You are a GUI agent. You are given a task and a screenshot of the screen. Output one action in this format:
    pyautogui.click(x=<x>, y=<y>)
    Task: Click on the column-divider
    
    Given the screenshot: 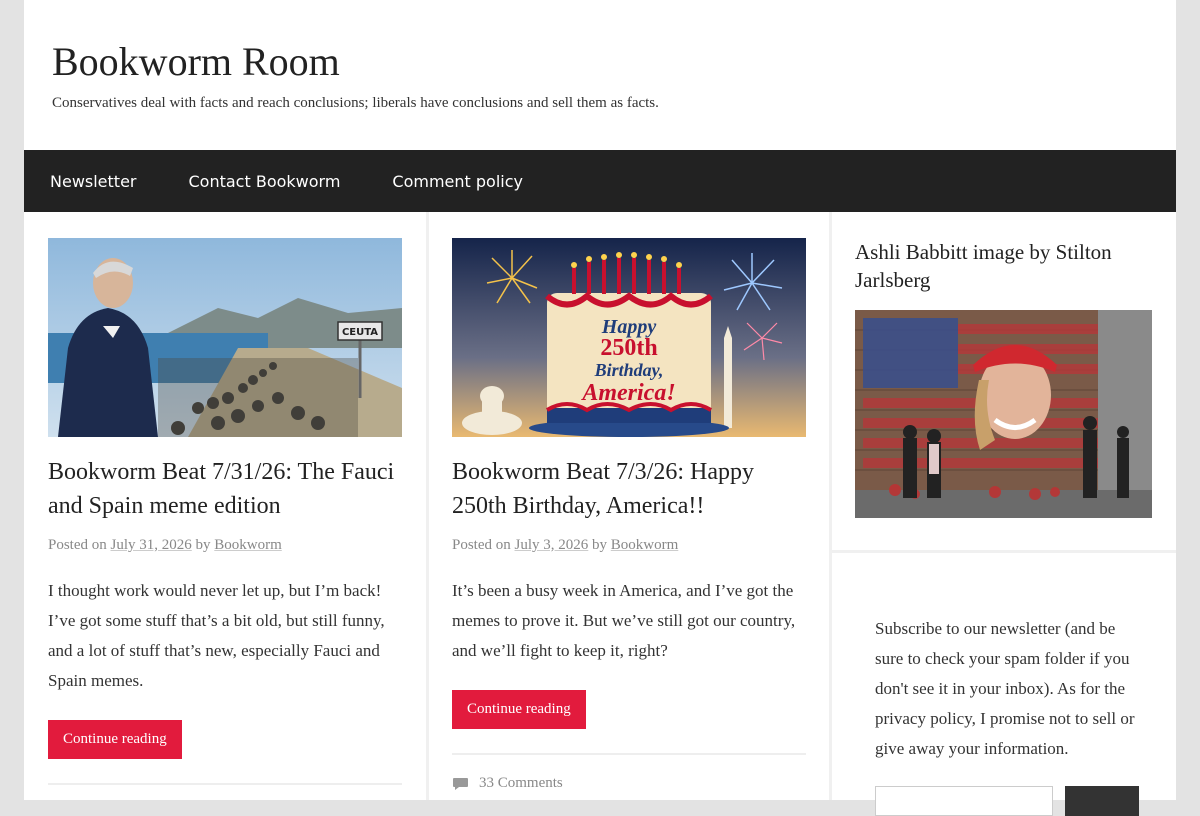 What is the action you would take?
    pyautogui.click(x=427, y=506)
    